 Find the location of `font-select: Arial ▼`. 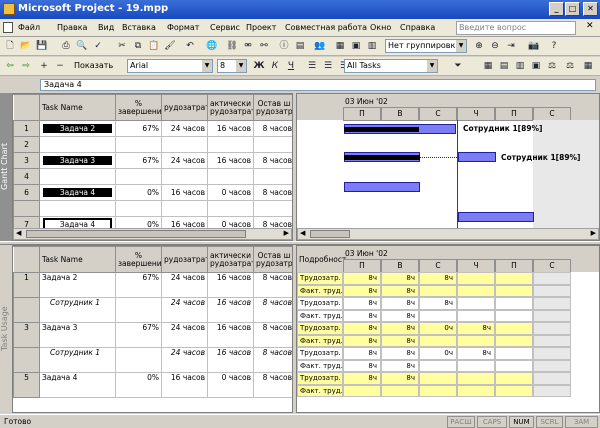

font-select: Arial ▼ is located at coordinates (170, 66).